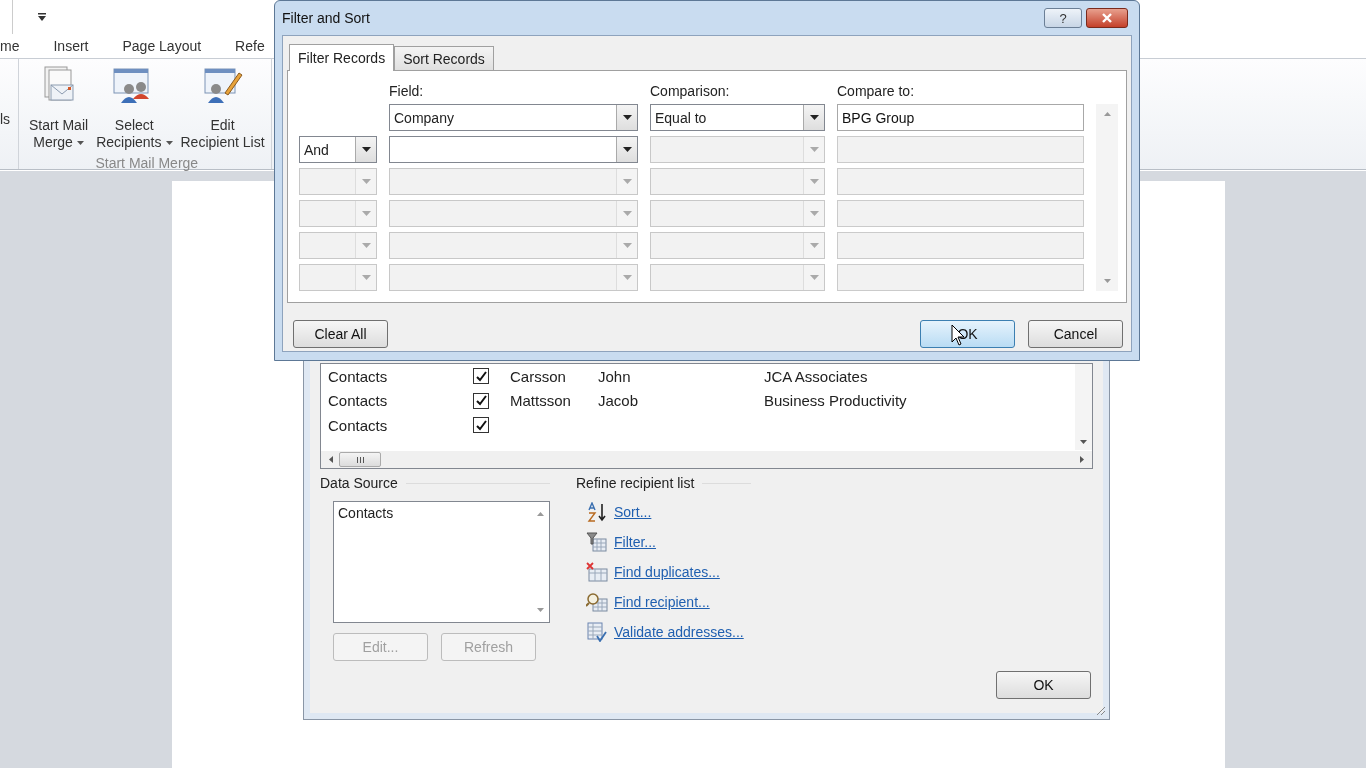  Describe the element at coordinates (441, 562) in the screenshot. I see `data-source-list: Contacts` at that location.